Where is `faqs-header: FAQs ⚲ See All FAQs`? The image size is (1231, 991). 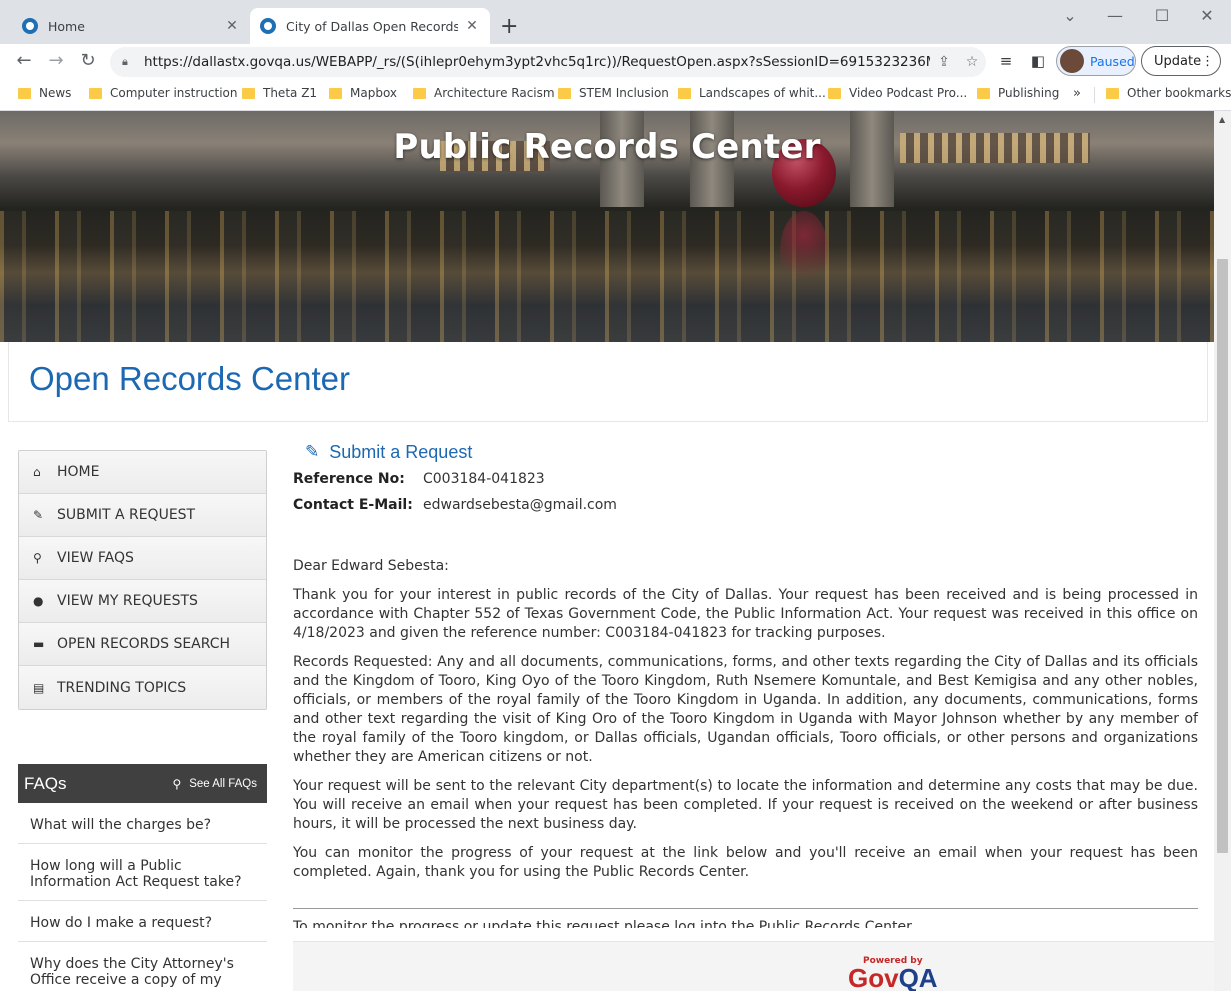
faqs-header: FAQs ⚲ See All FAQs is located at coordinates (142, 783).